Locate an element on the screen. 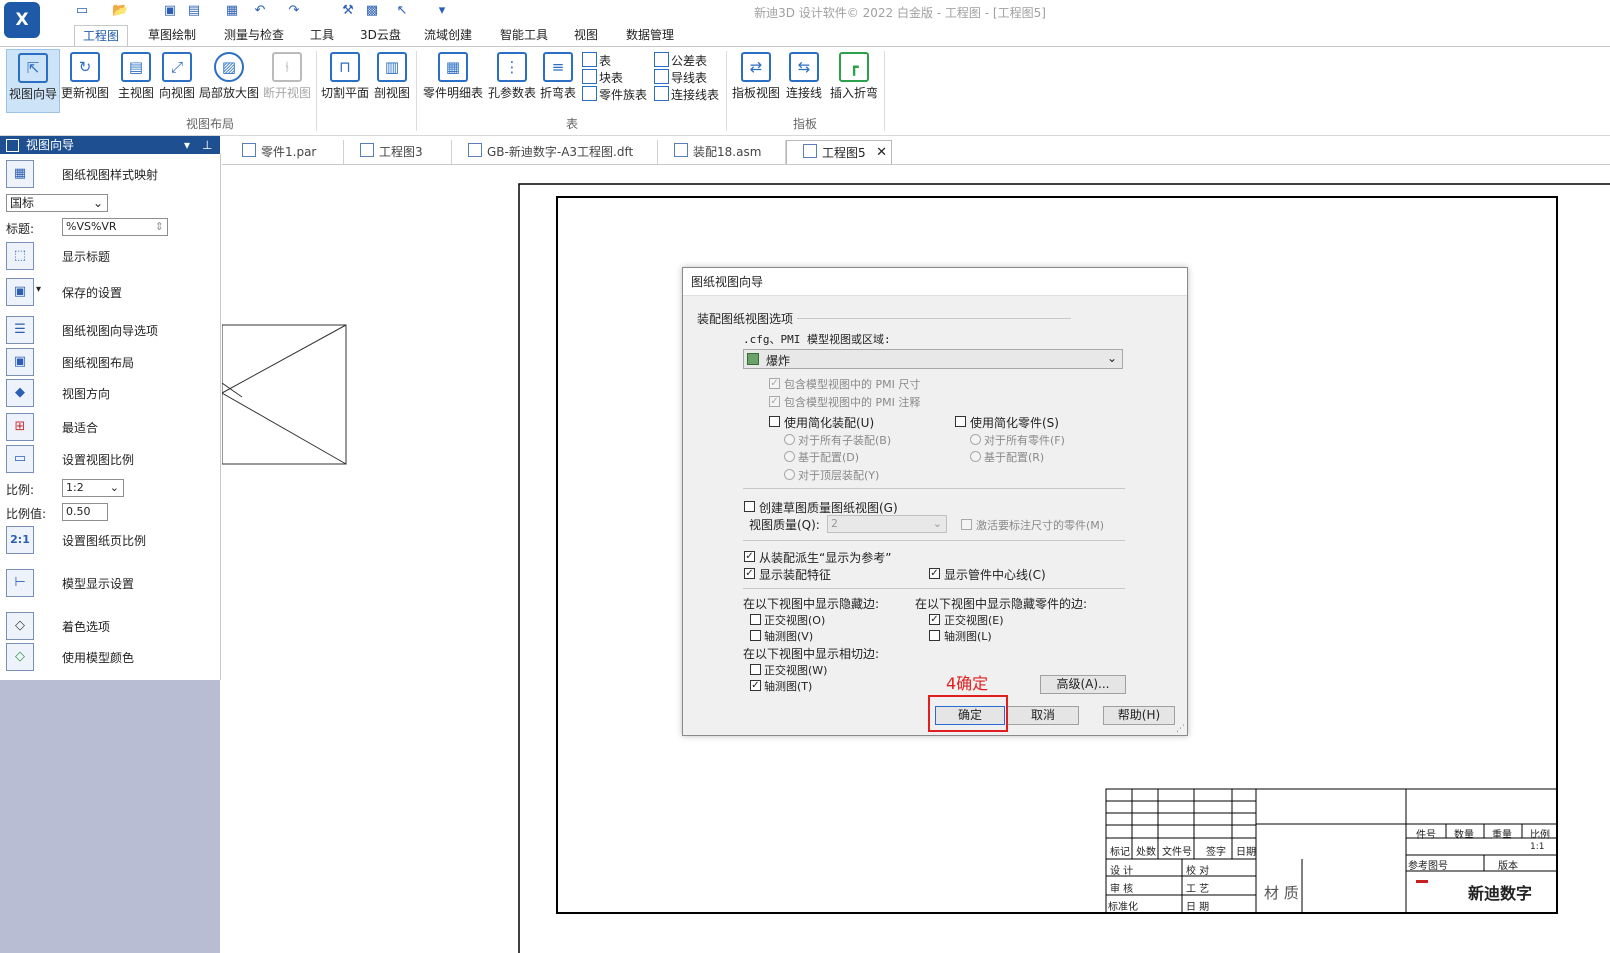  redo-icon: ↷ is located at coordinates (294, 11).